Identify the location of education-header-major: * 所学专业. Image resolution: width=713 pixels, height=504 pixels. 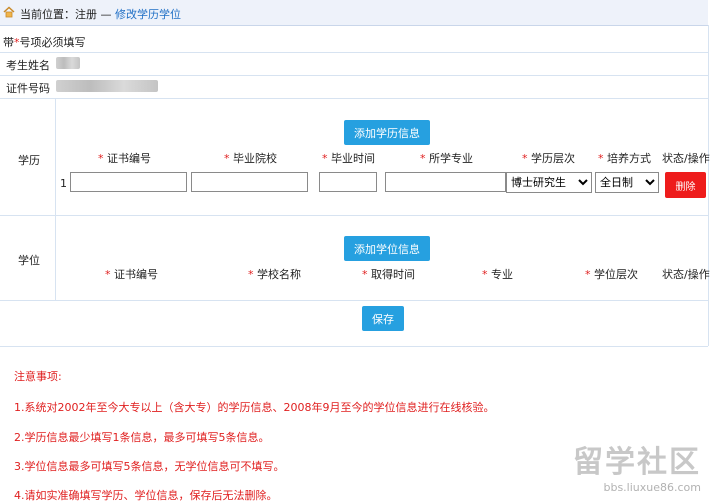
(446, 158).